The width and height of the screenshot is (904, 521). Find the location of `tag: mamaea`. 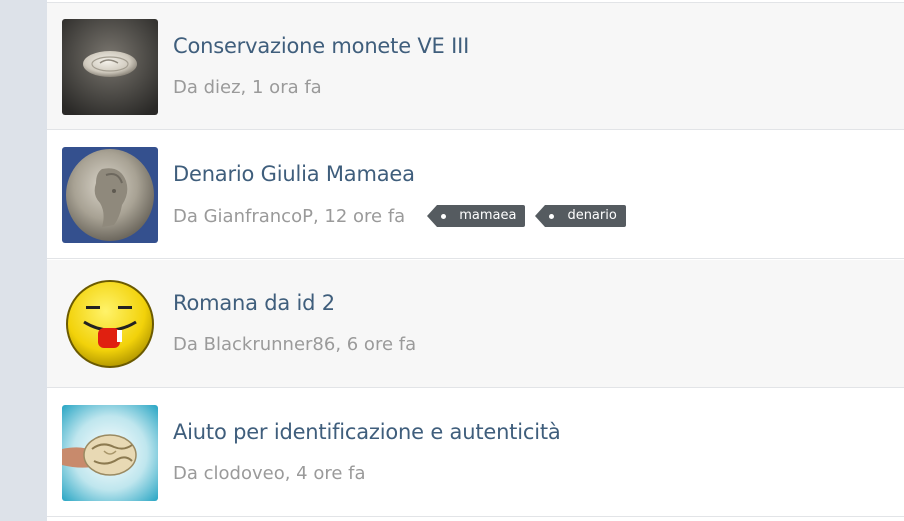

tag: mamaea is located at coordinates (476, 216).